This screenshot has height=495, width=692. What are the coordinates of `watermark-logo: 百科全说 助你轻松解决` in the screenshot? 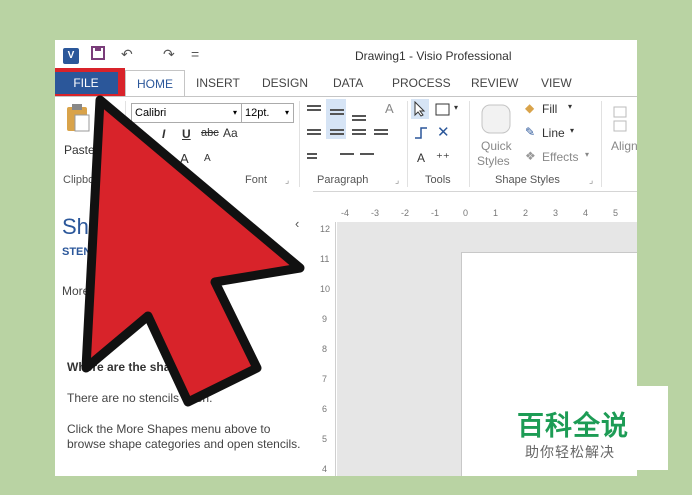 It's located at (585, 428).